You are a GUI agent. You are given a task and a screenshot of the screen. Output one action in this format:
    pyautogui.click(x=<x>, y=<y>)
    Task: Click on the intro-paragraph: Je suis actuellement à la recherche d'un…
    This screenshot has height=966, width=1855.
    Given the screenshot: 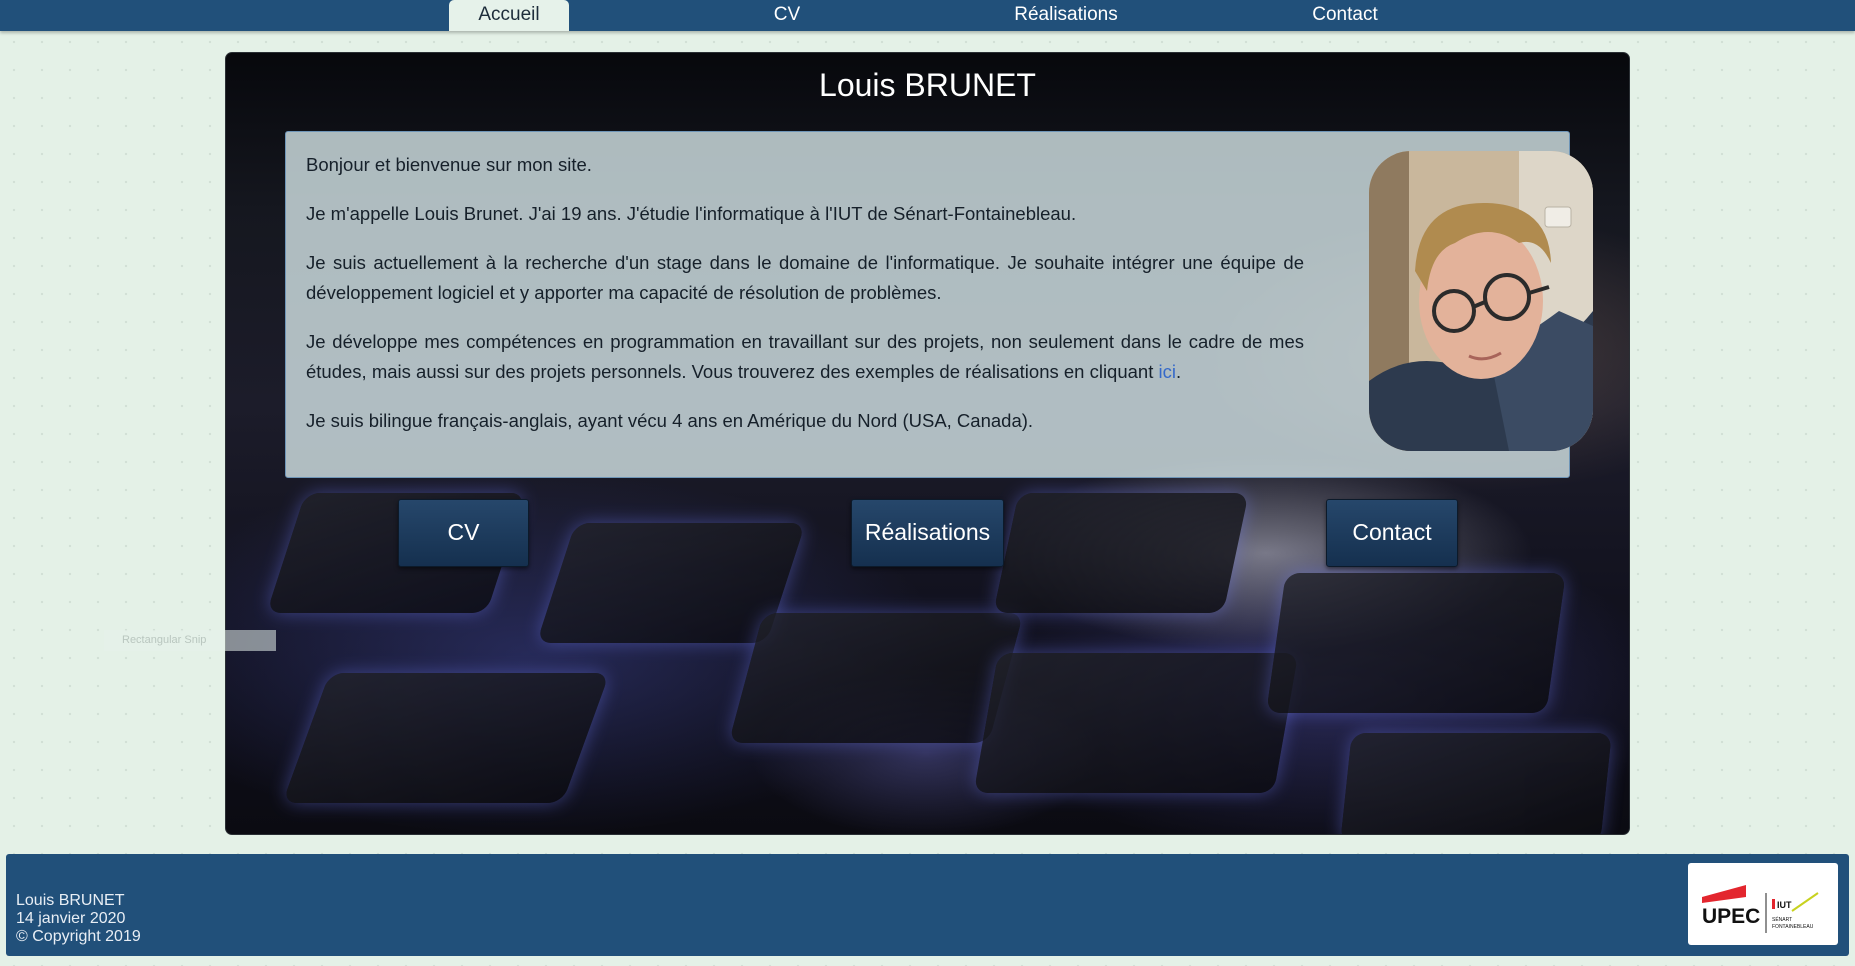 What is the action you would take?
    pyautogui.click(x=805, y=277)
    